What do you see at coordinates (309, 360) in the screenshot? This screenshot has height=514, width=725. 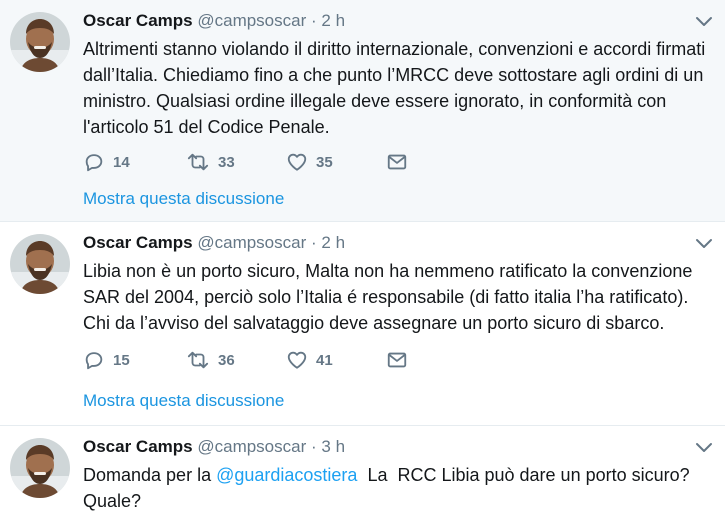 I see `like-button: 41` at bounding box center [309, 360].